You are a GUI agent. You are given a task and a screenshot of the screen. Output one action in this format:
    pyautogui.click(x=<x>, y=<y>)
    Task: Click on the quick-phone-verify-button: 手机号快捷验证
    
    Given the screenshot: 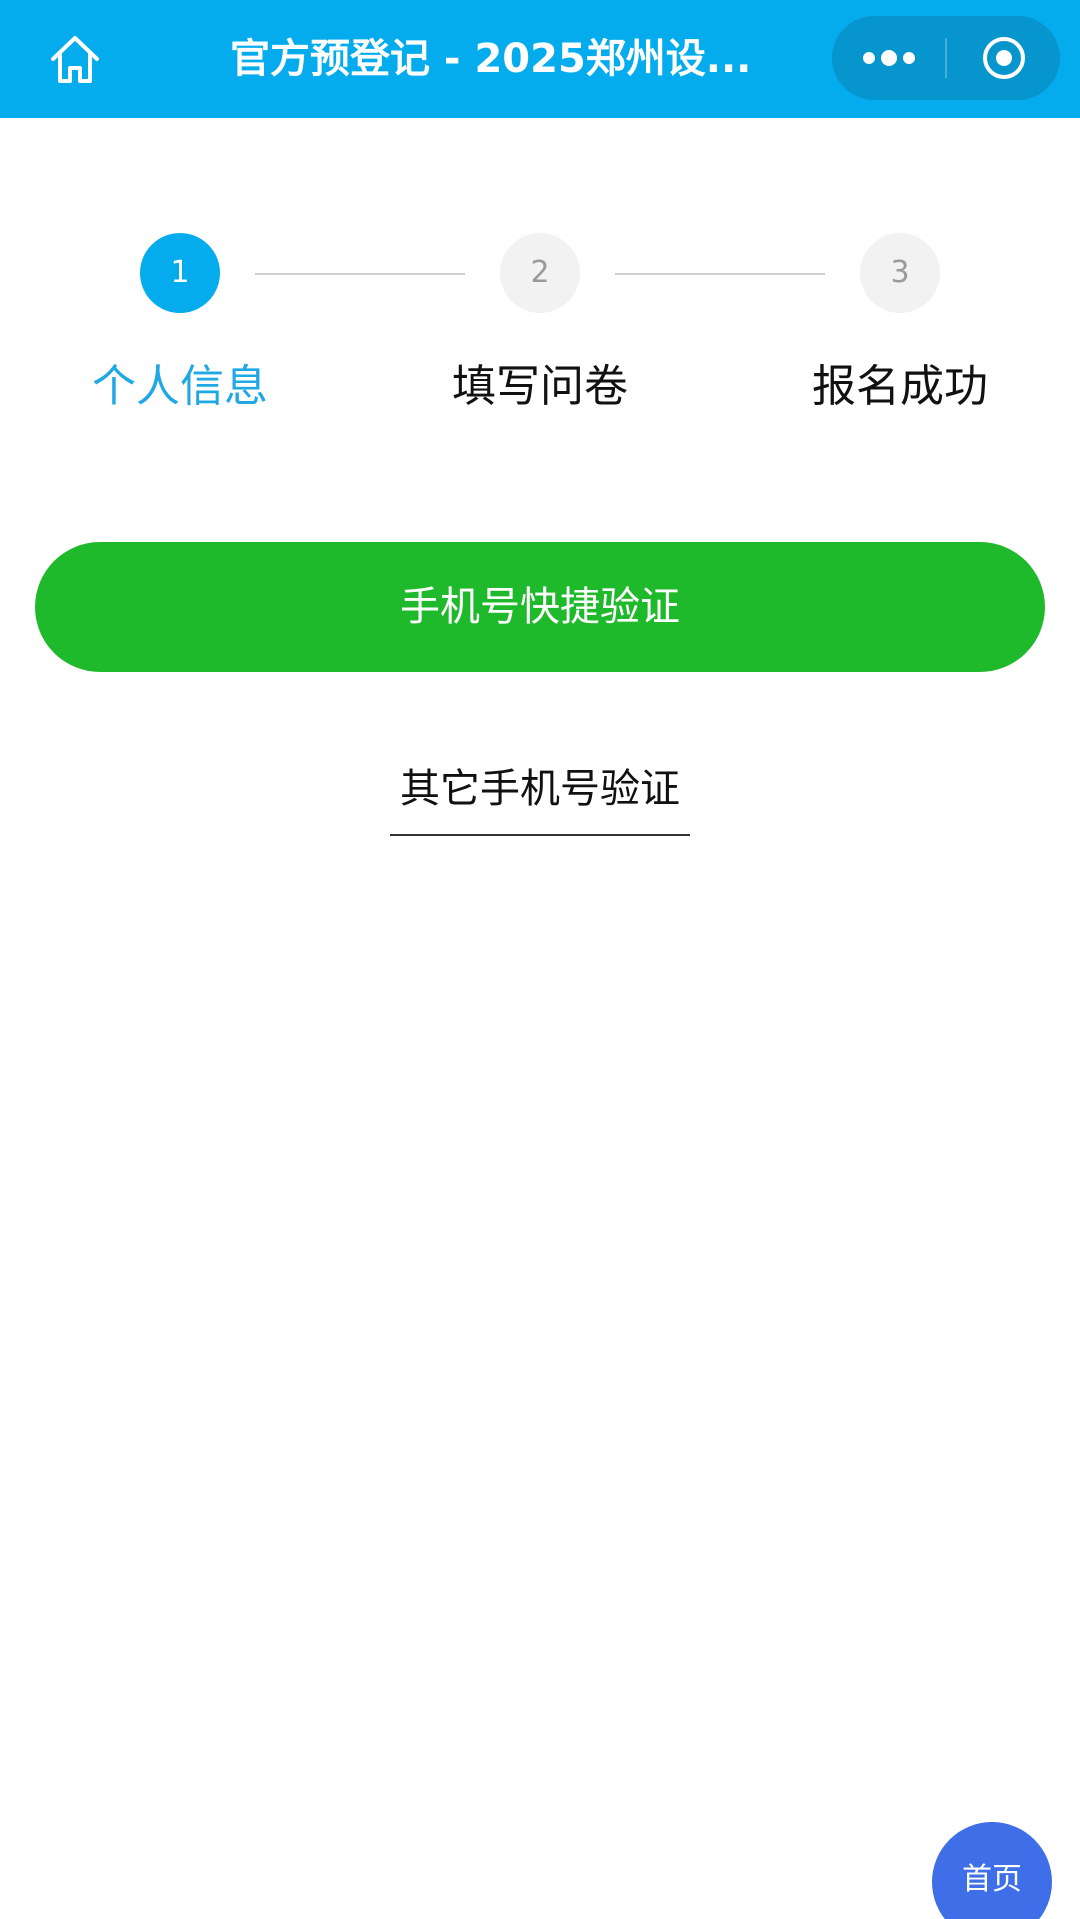 What is the action you would take?
    pyautogui.click(x=540, y=607)
    